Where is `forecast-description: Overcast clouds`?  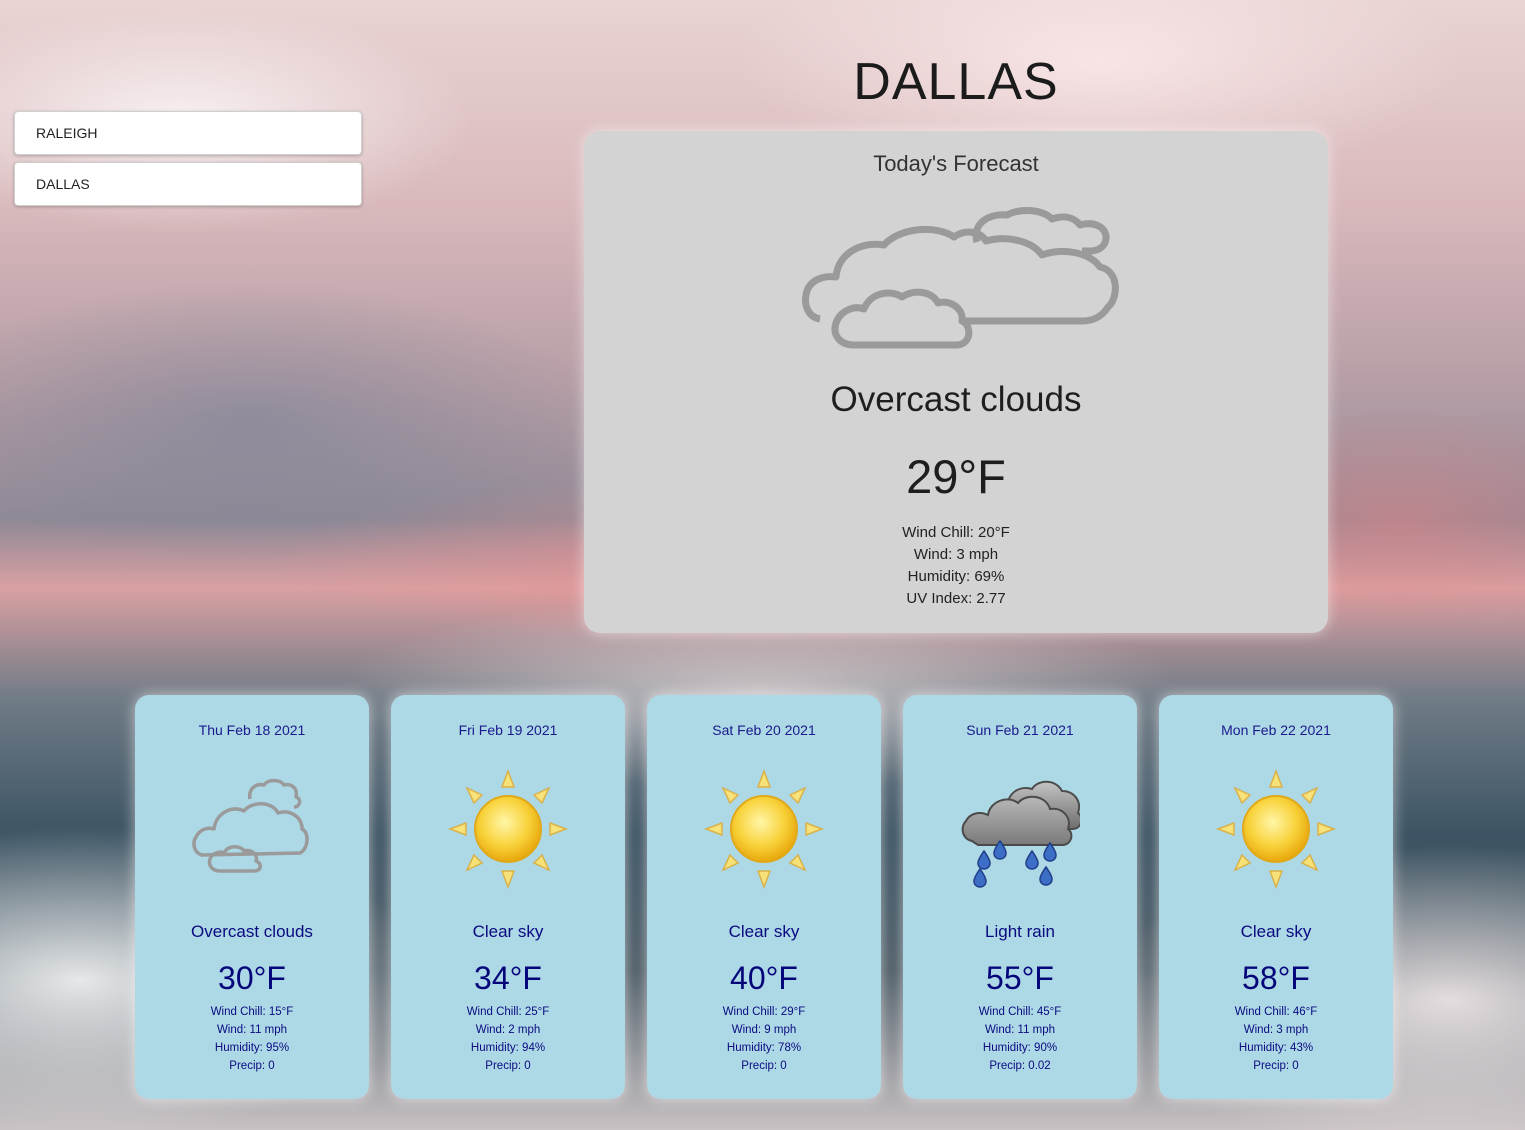
forecast-description: Overcast clouds is located at coordinates (252, 931).